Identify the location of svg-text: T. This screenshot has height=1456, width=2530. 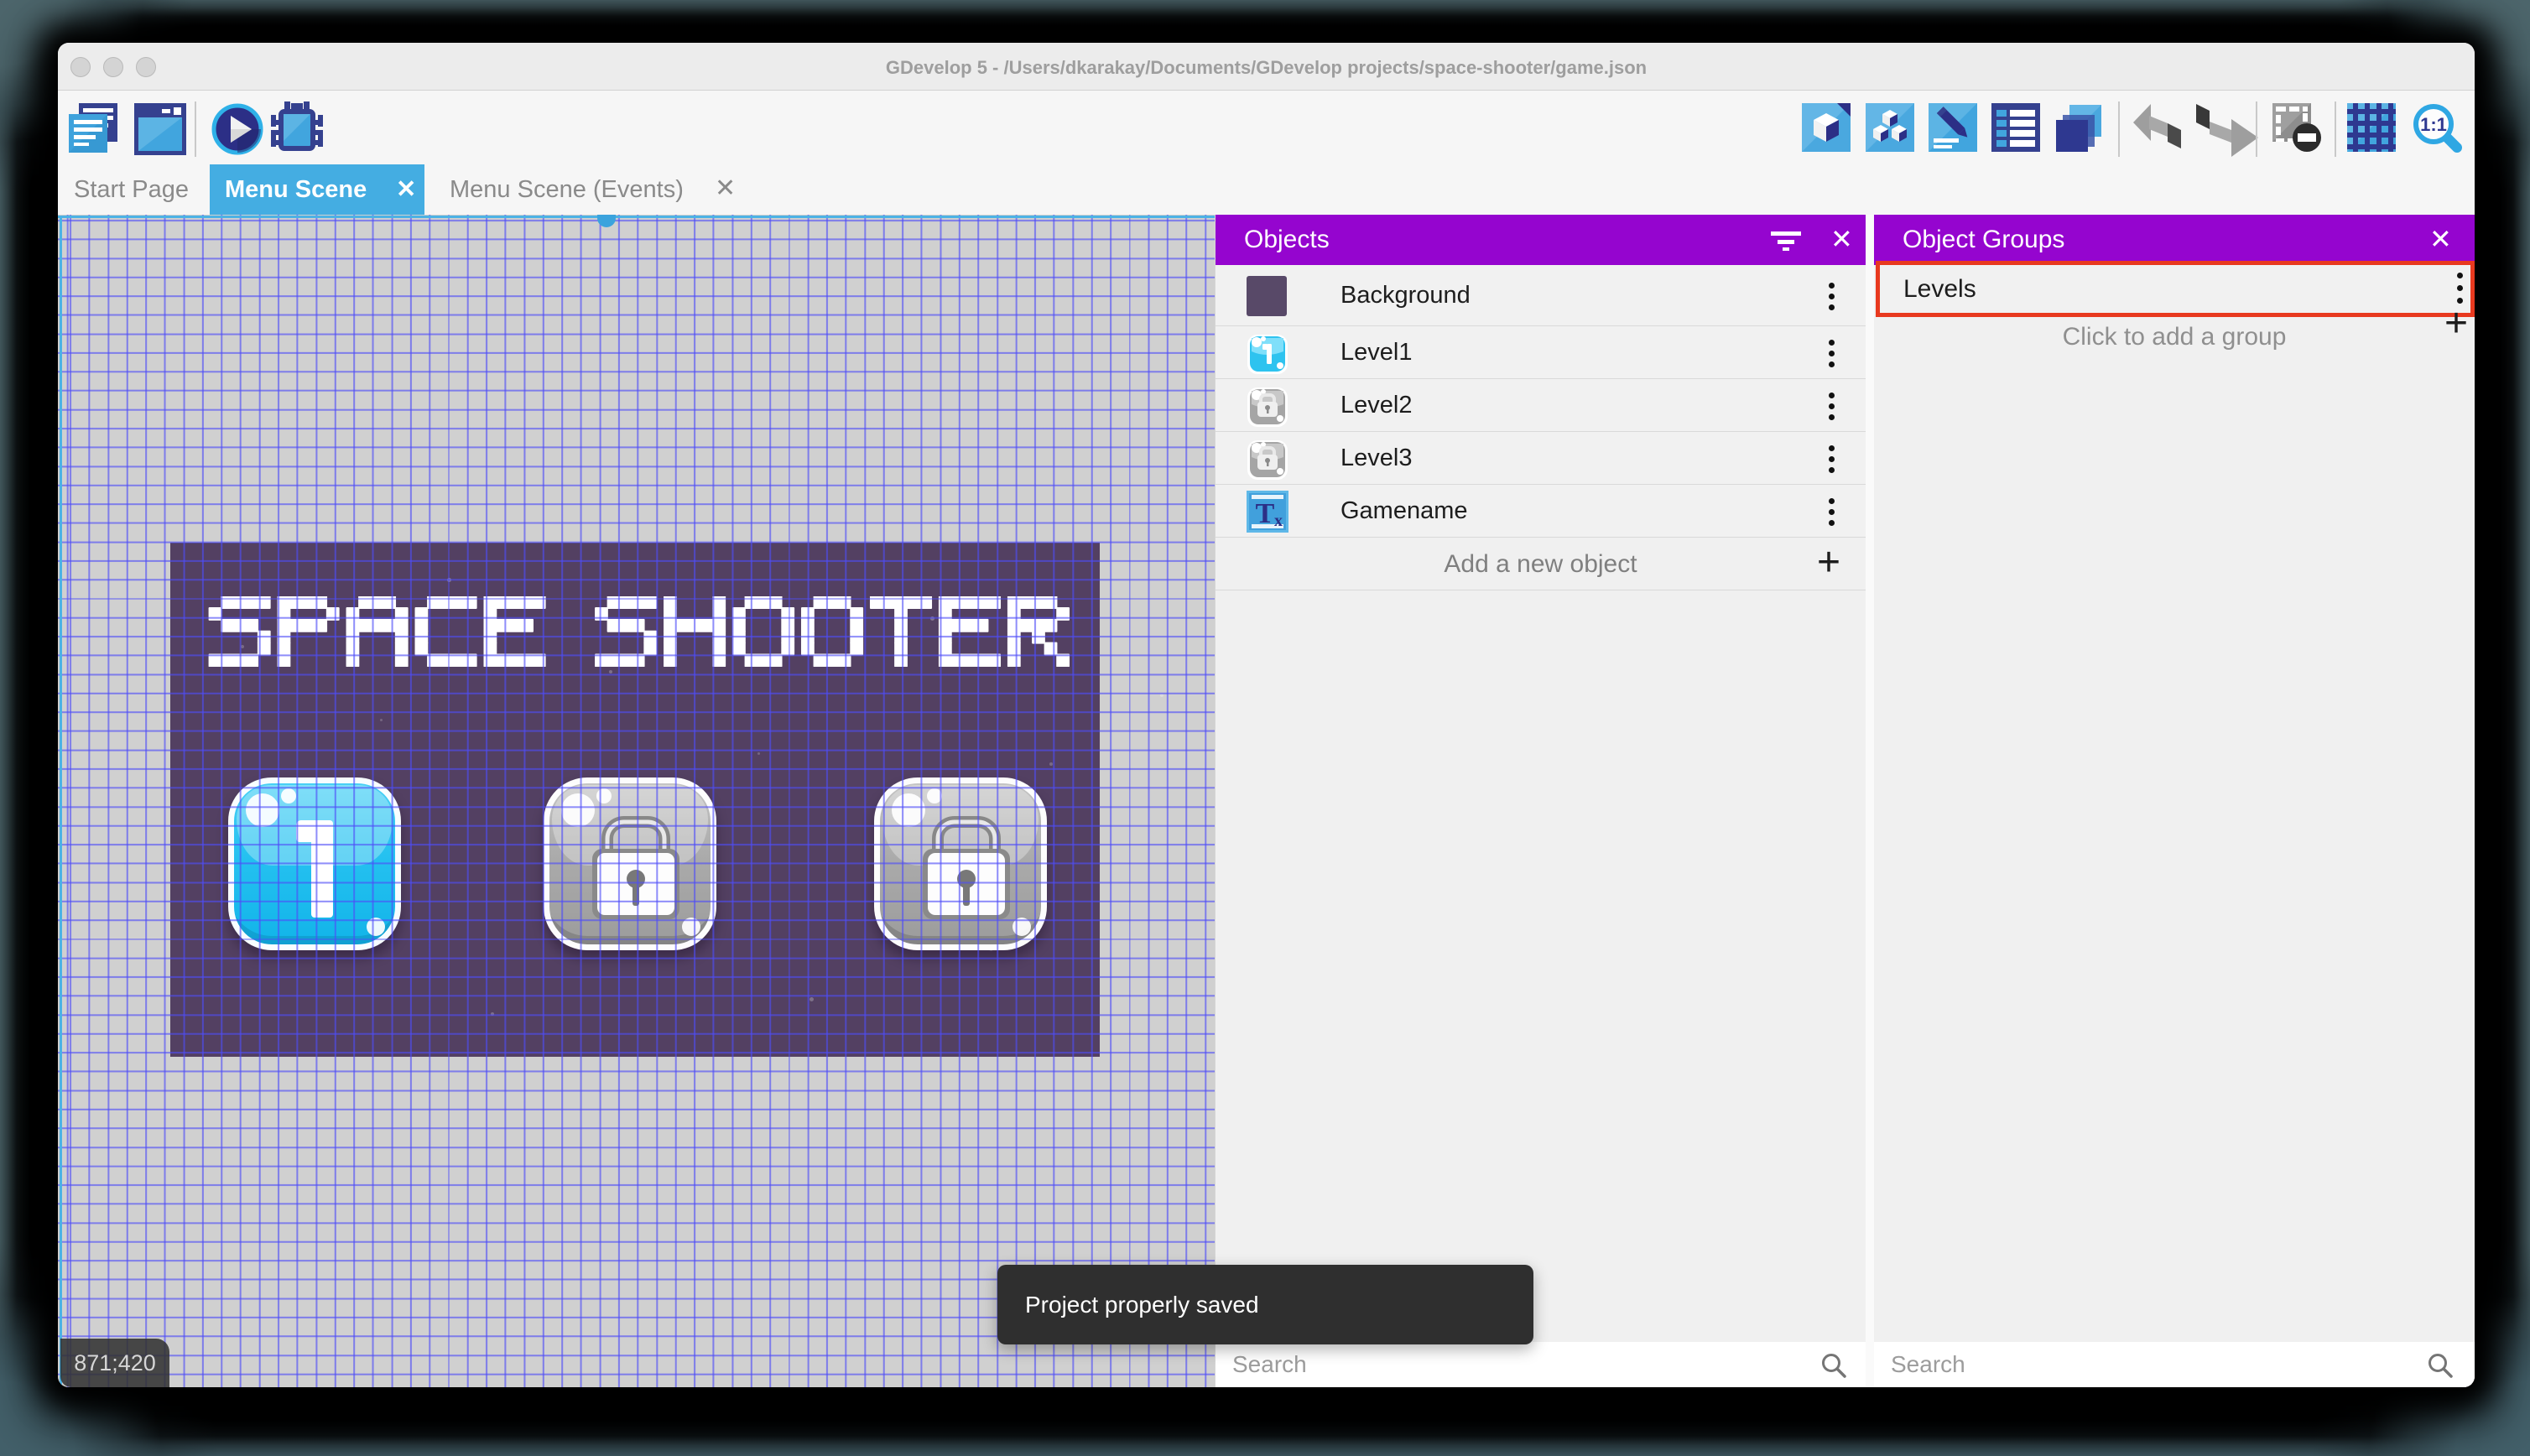
(1265, 513).